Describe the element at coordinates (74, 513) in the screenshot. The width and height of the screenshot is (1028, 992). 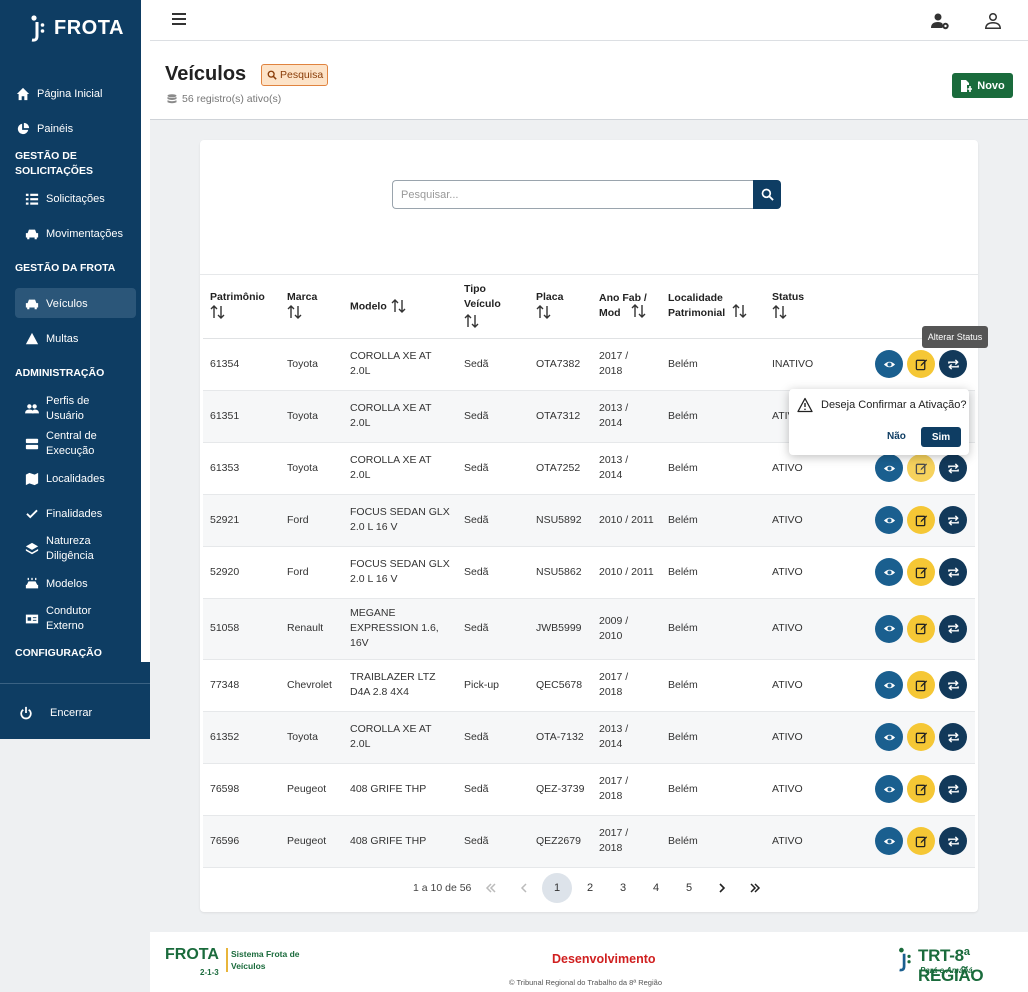
I see `nav-item-label: Finalidades` at that location.